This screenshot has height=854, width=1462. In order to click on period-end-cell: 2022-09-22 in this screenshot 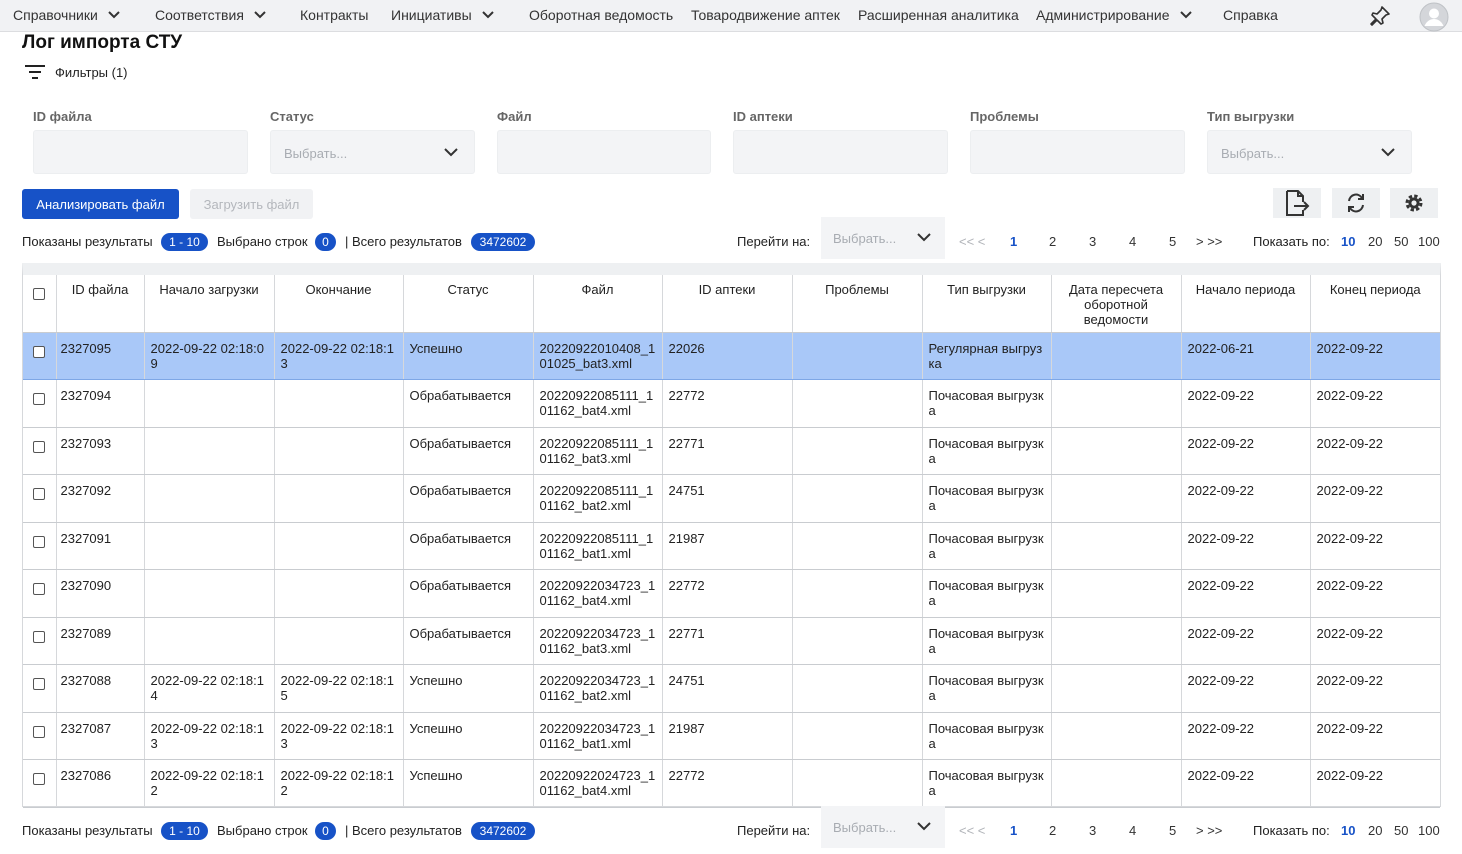, I will do `click(1375, 546)`.